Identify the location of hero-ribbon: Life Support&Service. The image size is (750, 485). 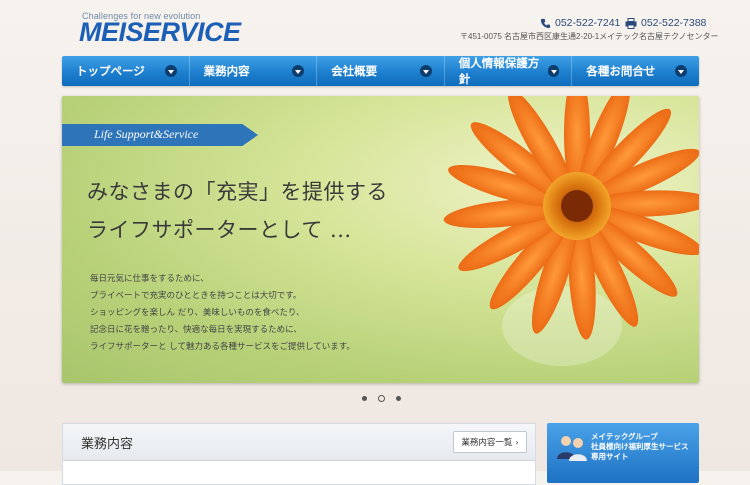
(160, 135).